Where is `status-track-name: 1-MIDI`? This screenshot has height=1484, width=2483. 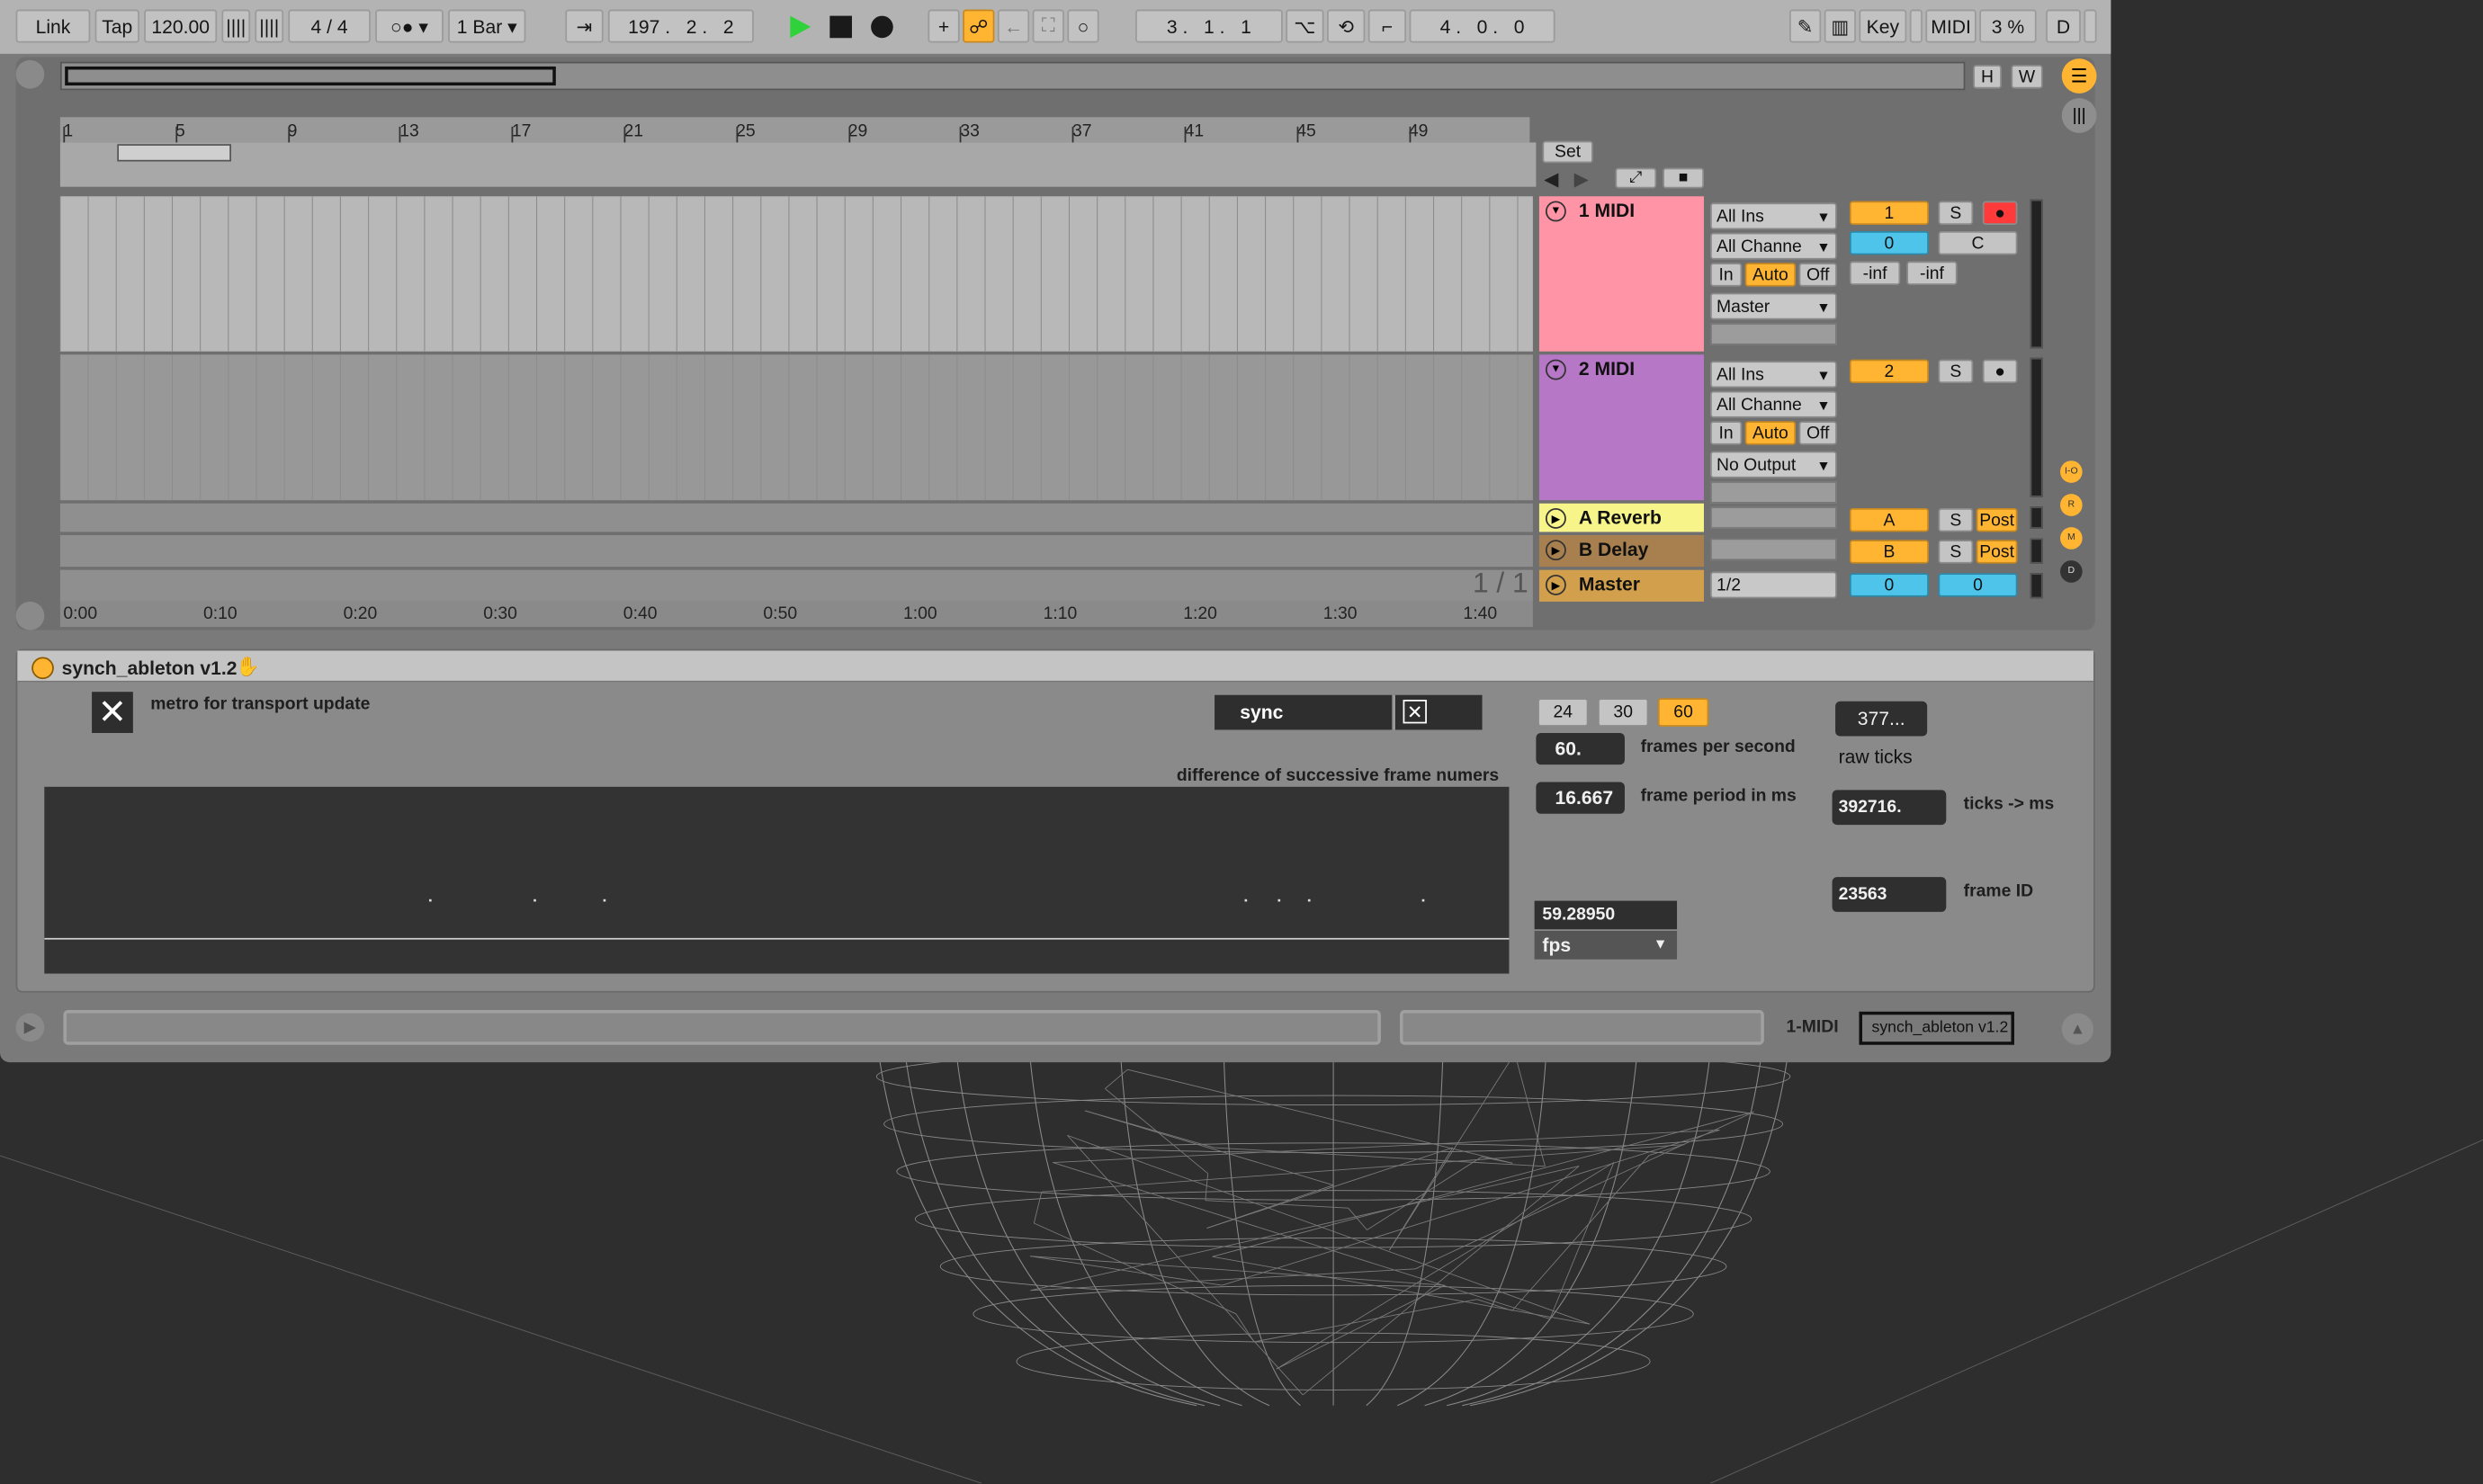 status-track-name: 1-MIDI is located at coordinates (1813, 1027).